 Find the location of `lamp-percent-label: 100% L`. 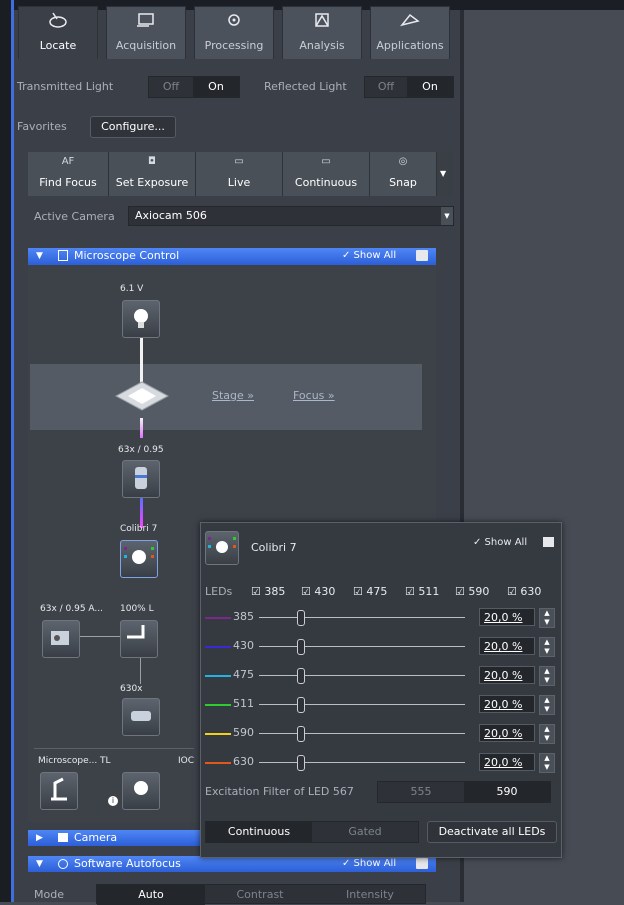

lamp-percent-label: 100% L is located at coordinates (137, 609).